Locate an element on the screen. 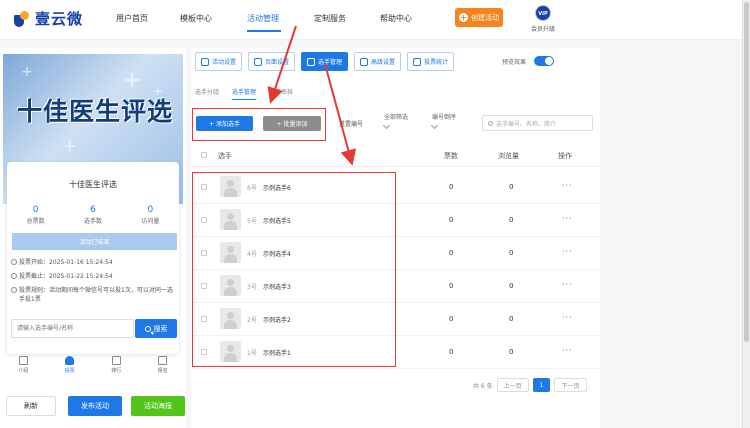 This screenshot has height=428, width=750. clock-icon is located at coordinates (14, 262).